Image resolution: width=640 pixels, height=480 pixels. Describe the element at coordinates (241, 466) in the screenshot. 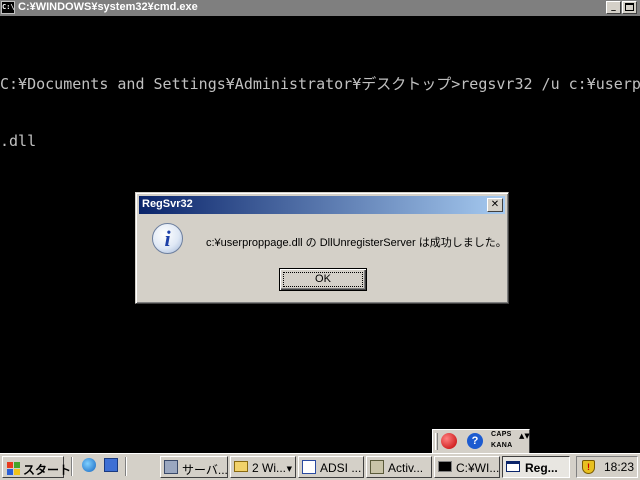

I see `folder-icon` at that location.